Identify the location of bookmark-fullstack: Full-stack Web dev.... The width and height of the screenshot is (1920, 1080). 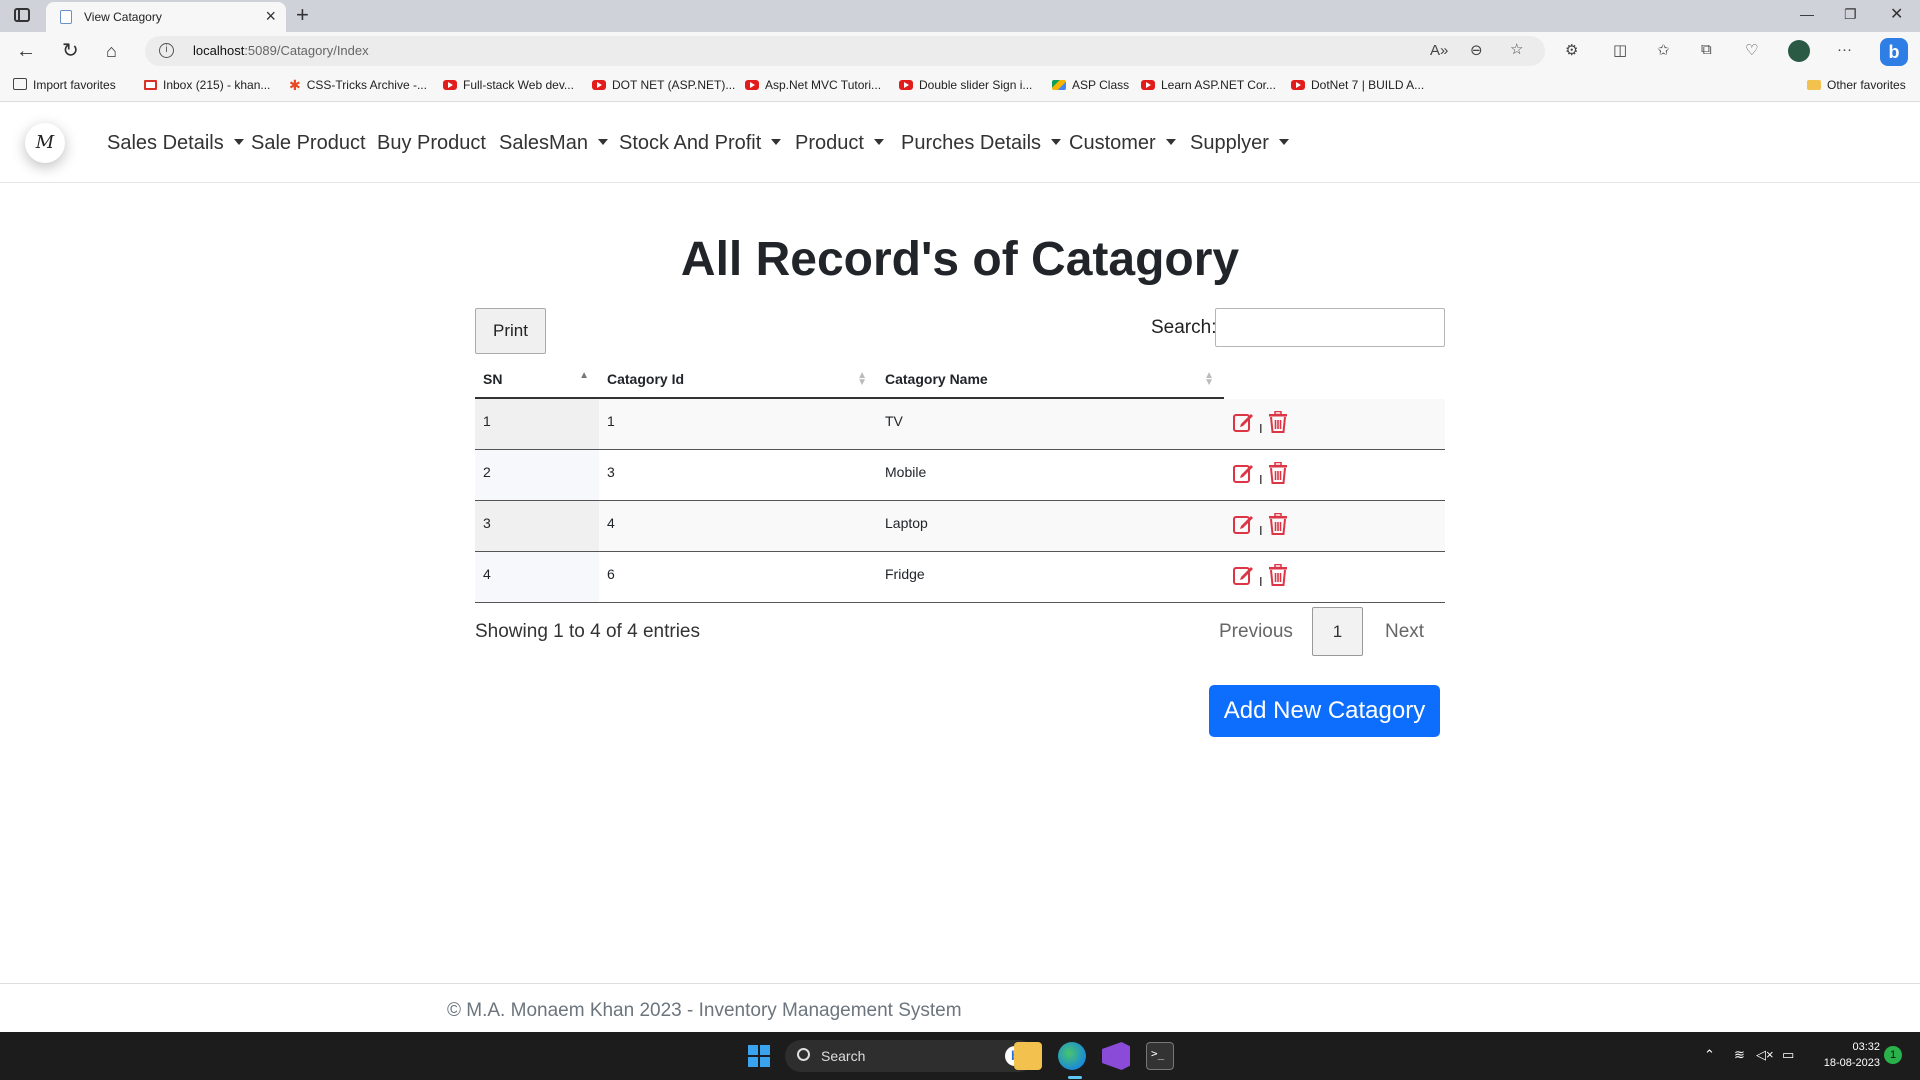
(508, 85).